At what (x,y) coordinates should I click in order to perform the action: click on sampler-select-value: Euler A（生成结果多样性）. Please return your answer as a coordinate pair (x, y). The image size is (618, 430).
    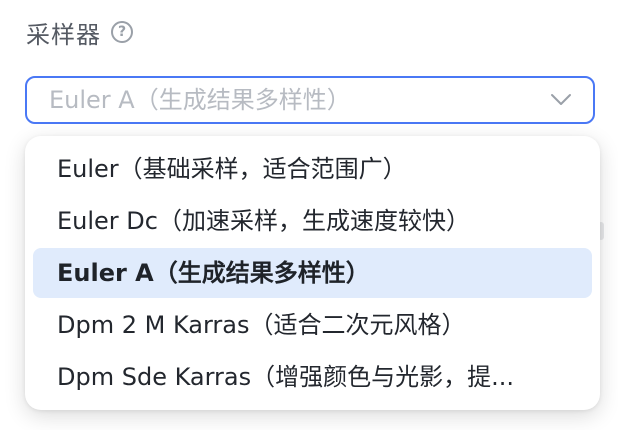
    Looking at the image, I should click on (200, 100).